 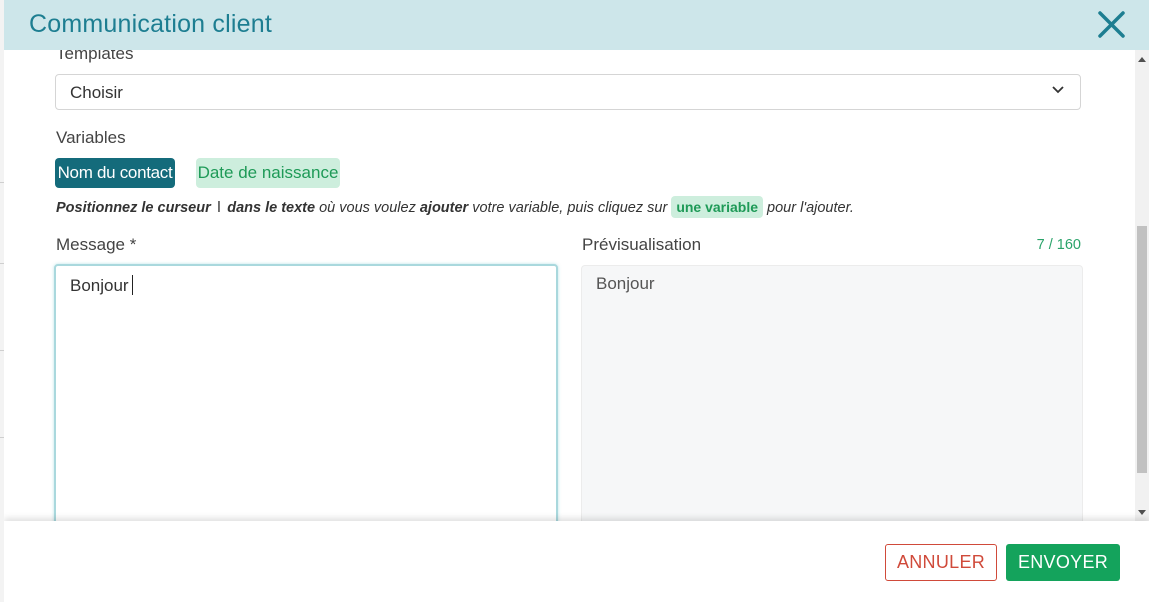 I want to click on templates-label: Templates, so click(x=95, y=56).